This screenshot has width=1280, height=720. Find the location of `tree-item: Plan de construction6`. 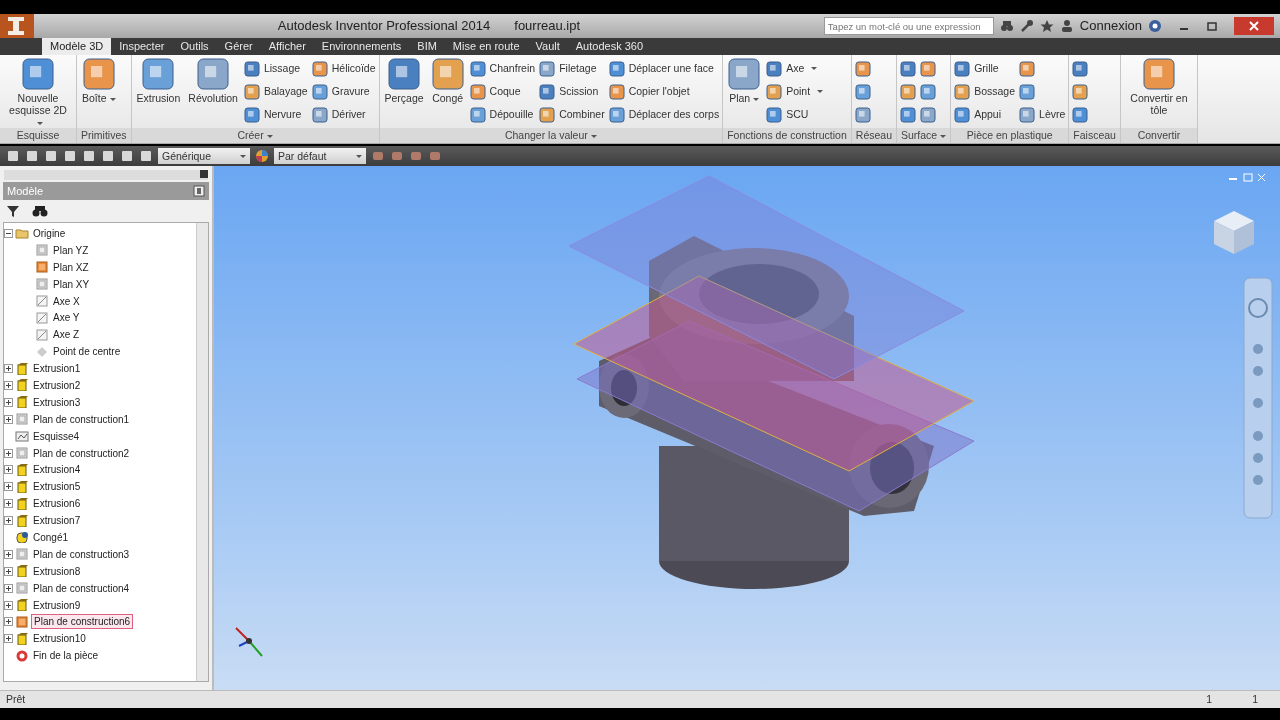

tree-item: Plan de construction6 is located at coordinates (82, 622).